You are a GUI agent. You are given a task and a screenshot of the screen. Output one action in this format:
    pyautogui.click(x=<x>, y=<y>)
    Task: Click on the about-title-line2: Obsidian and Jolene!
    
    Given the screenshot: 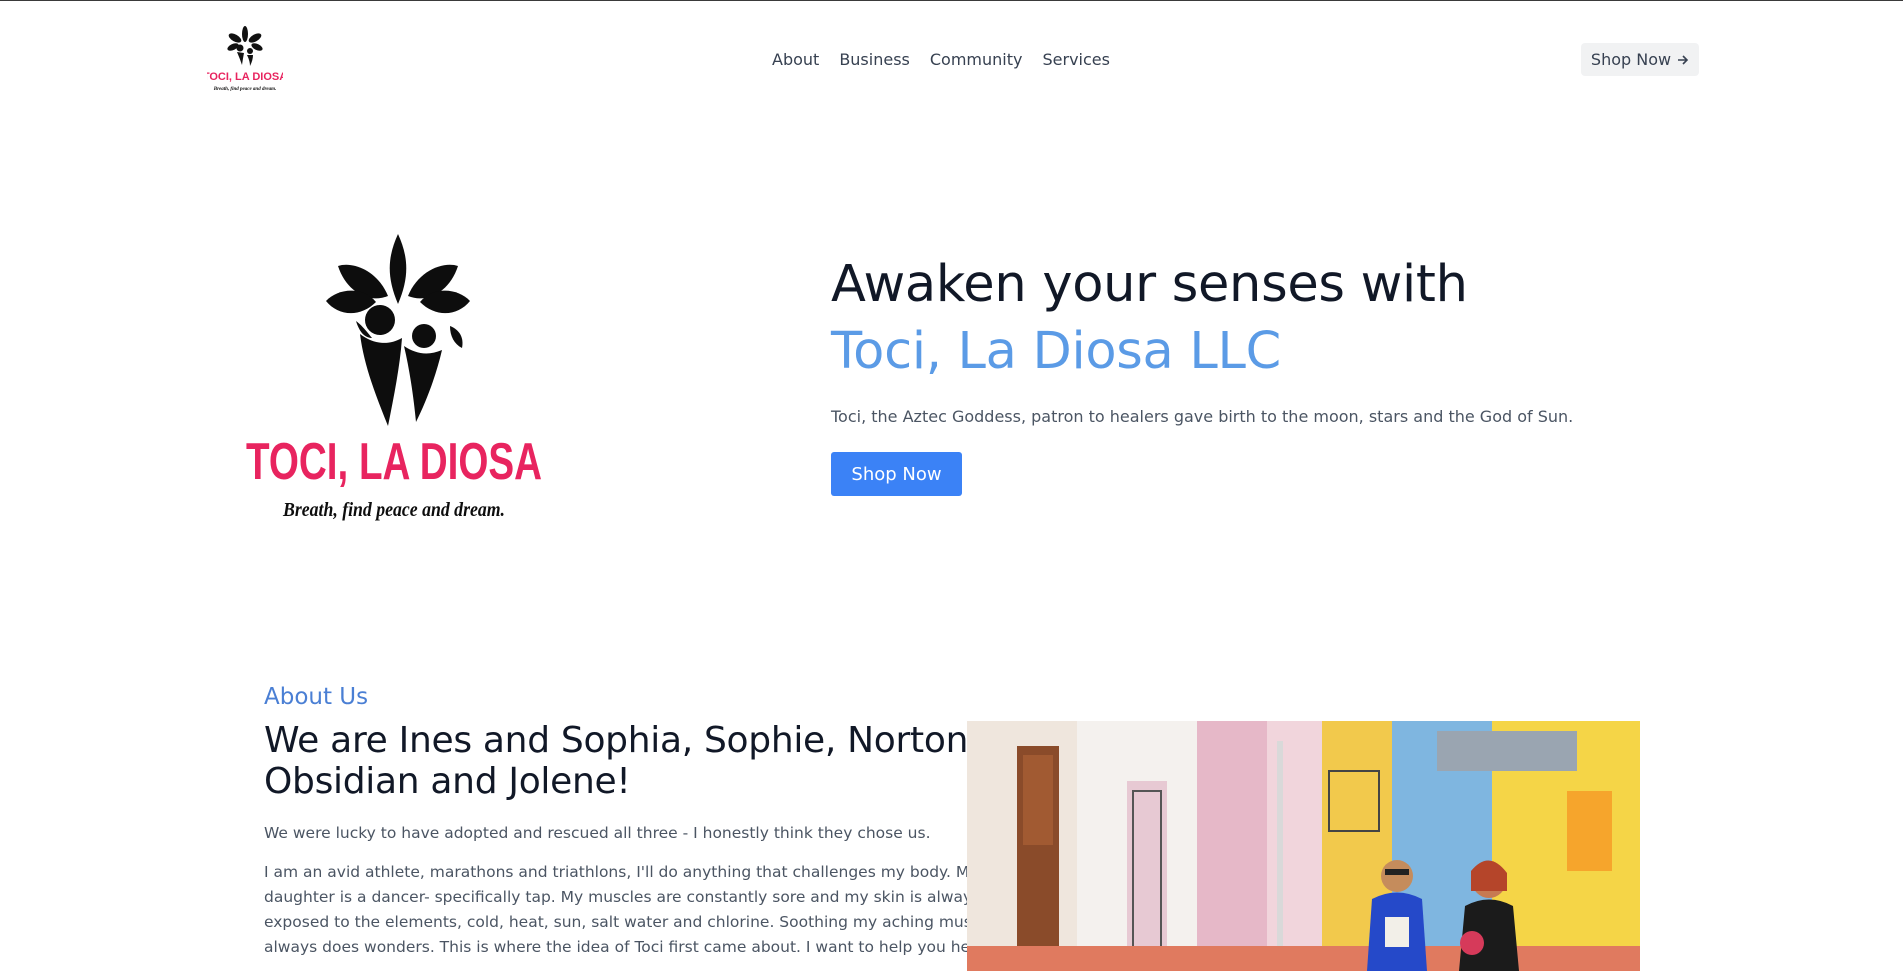 What is the action you would take?
    pyautogui.click(x=447, y=781)
    